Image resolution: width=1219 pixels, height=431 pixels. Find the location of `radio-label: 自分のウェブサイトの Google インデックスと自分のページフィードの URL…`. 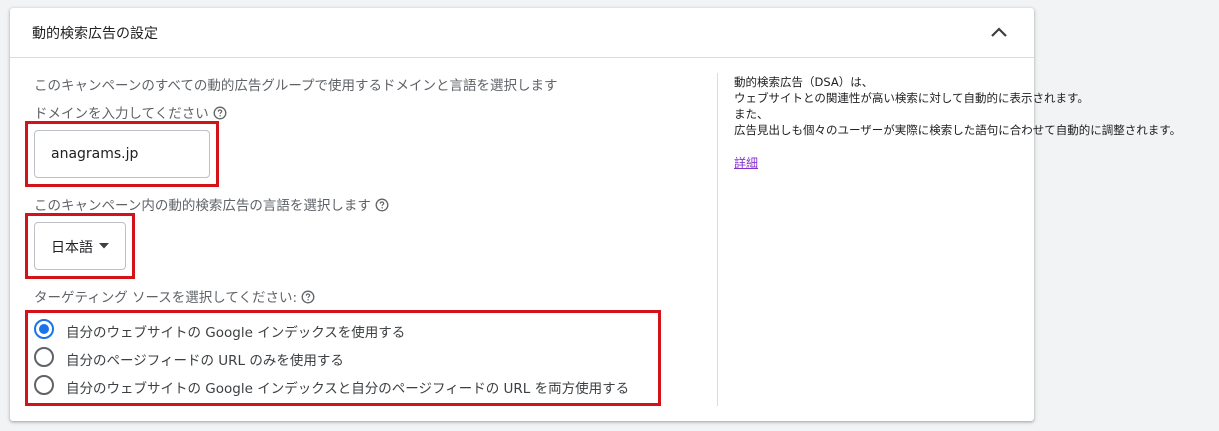

radio-label: 自分のウェブサイトの Google インデックスと自分のページフィードの URL… is located at coordinates (348, 389).